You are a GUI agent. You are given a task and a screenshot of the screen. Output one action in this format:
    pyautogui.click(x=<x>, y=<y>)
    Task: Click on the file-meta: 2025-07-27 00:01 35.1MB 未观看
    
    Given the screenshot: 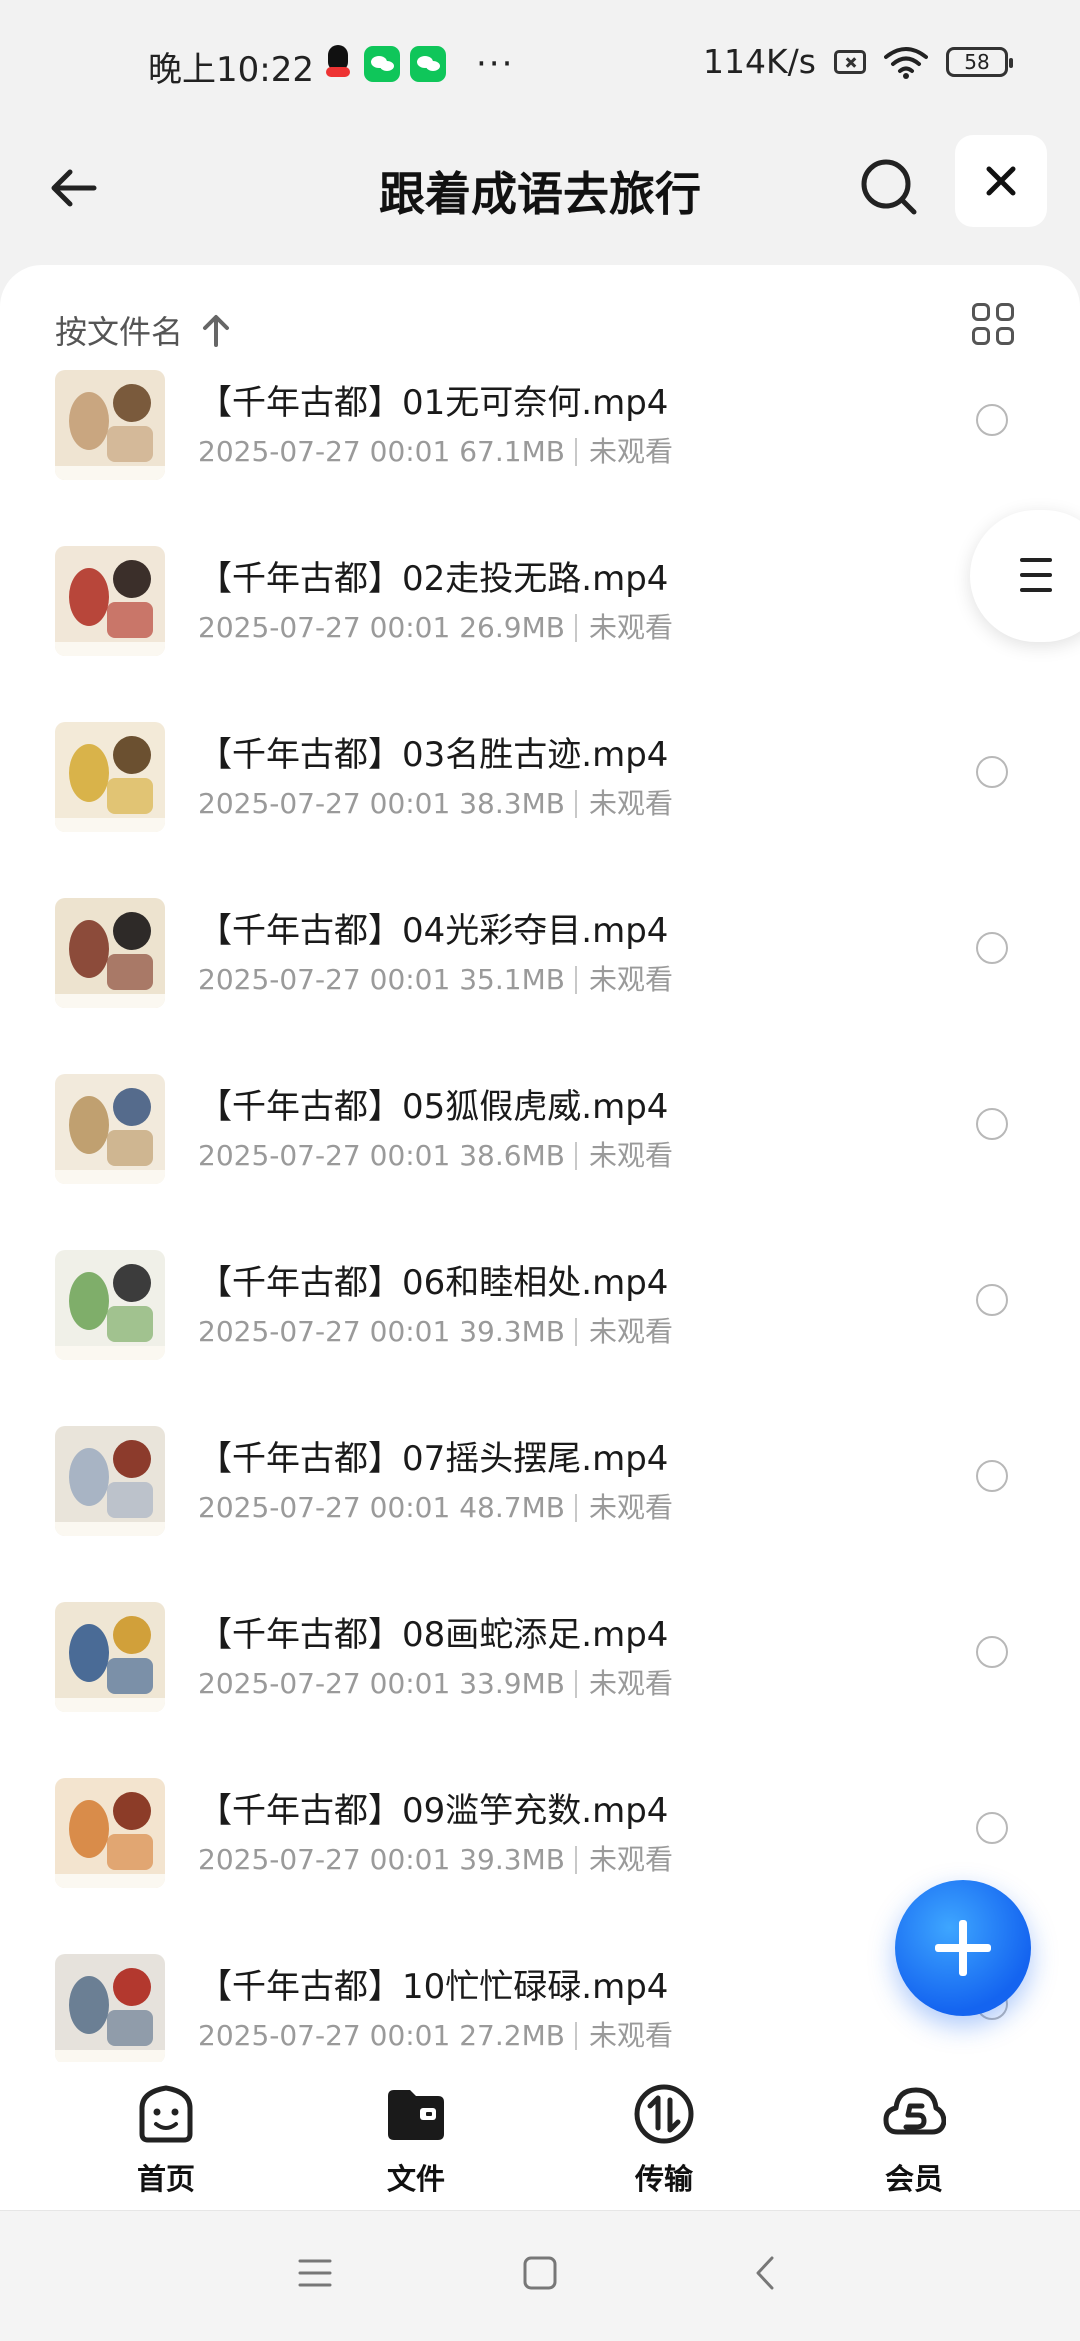 What is the action you would take?
    pyautogui.click(x=435, y=978)
    